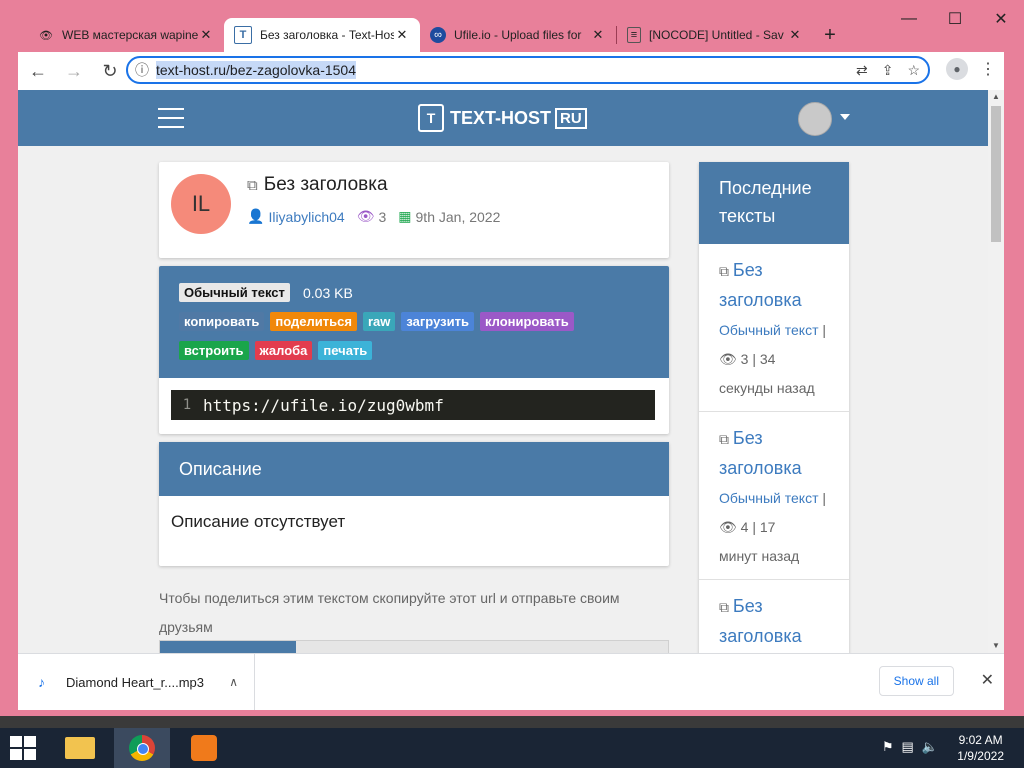 This screenshot has width=1024, height=768. What do you see at coordinates (256, 216) in the screenshot?
I see `user-icon: 👤` at bounding box center [256, 216].